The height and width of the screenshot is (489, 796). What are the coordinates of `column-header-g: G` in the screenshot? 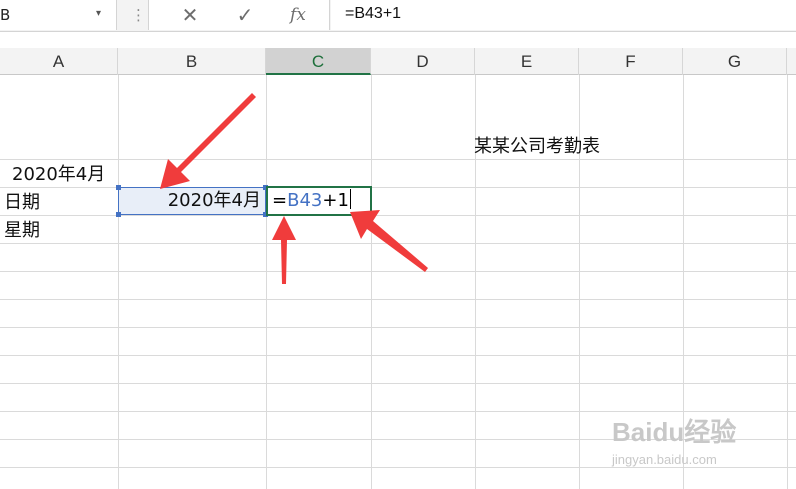 It's located at (735, 61).